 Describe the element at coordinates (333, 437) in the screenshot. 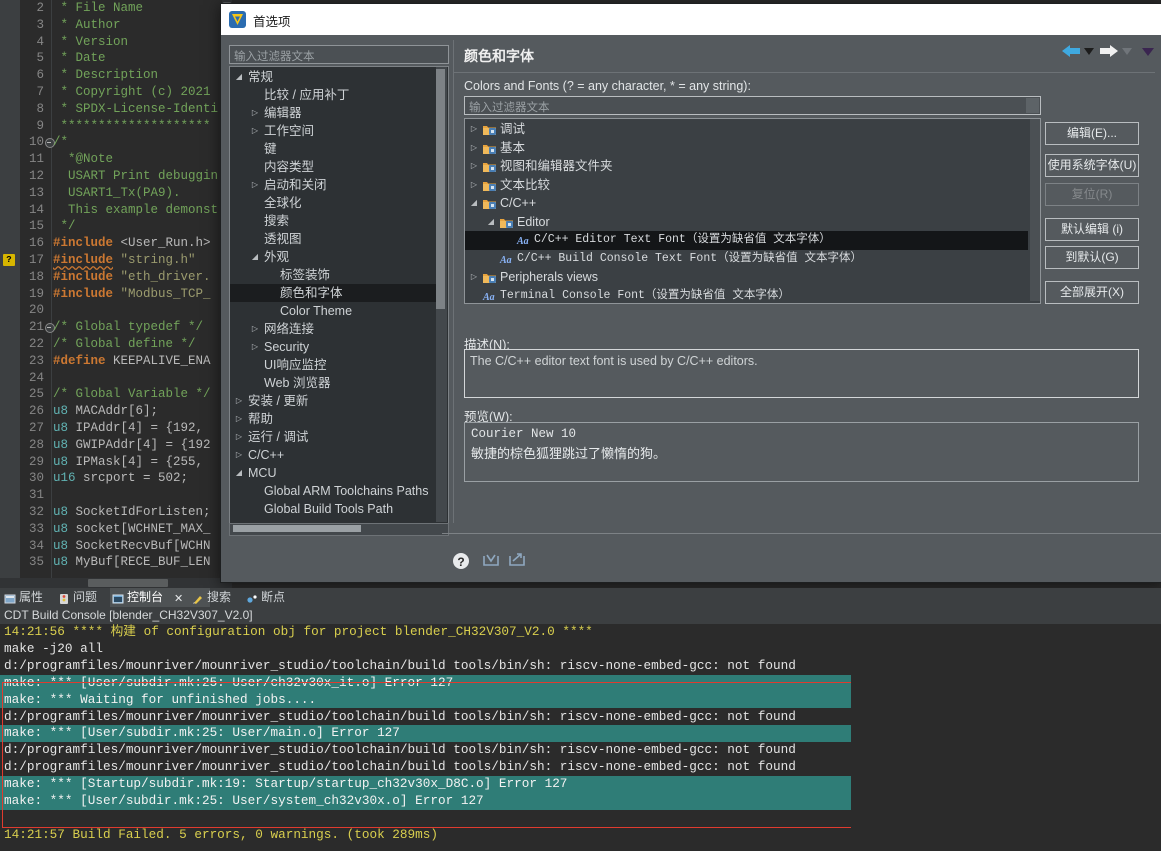

I see `preferences-tree-item: ▷ 运行 / 调试` at that location.